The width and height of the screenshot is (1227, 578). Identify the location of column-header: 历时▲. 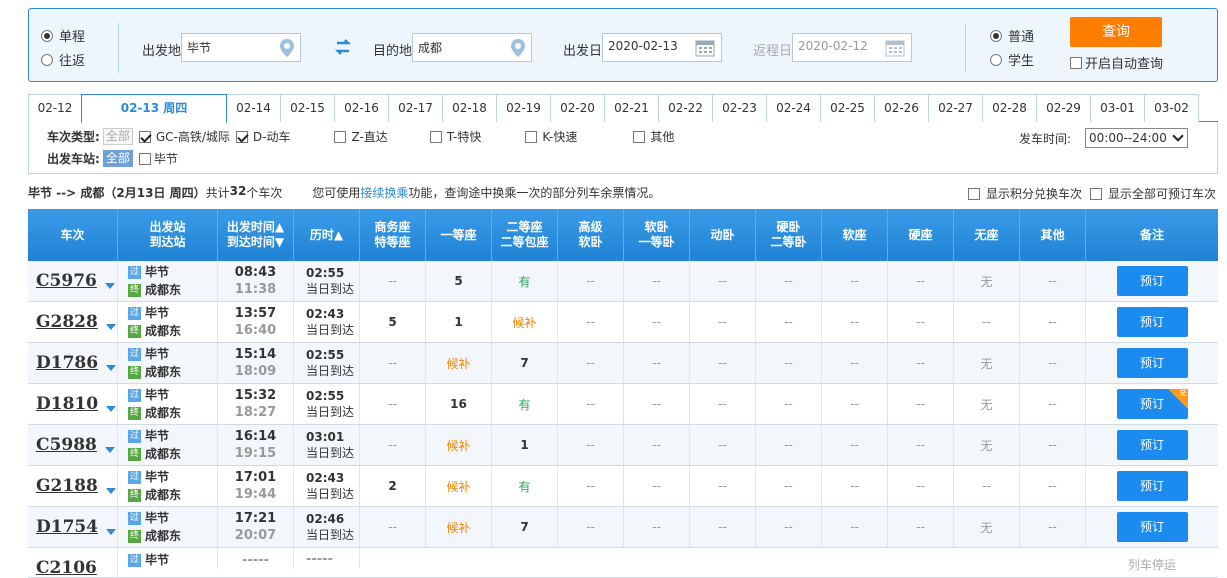
(327, 235).